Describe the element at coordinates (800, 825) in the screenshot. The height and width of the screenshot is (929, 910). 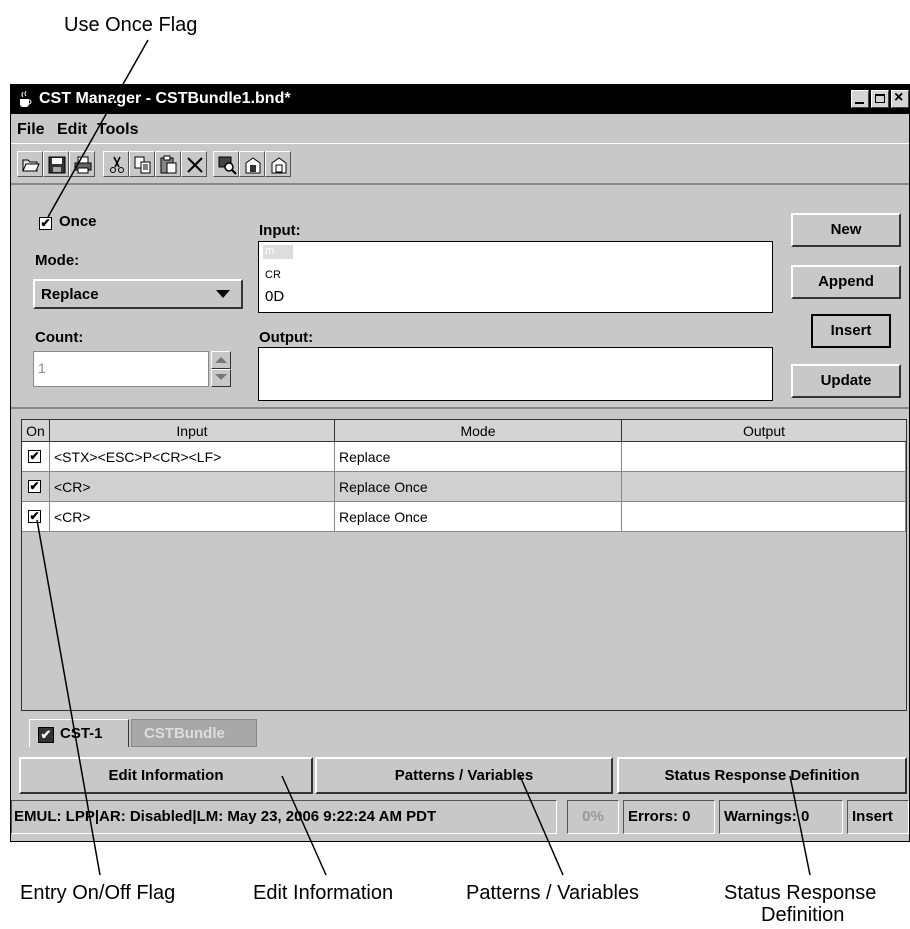
I see `leader-status-response` at that location.